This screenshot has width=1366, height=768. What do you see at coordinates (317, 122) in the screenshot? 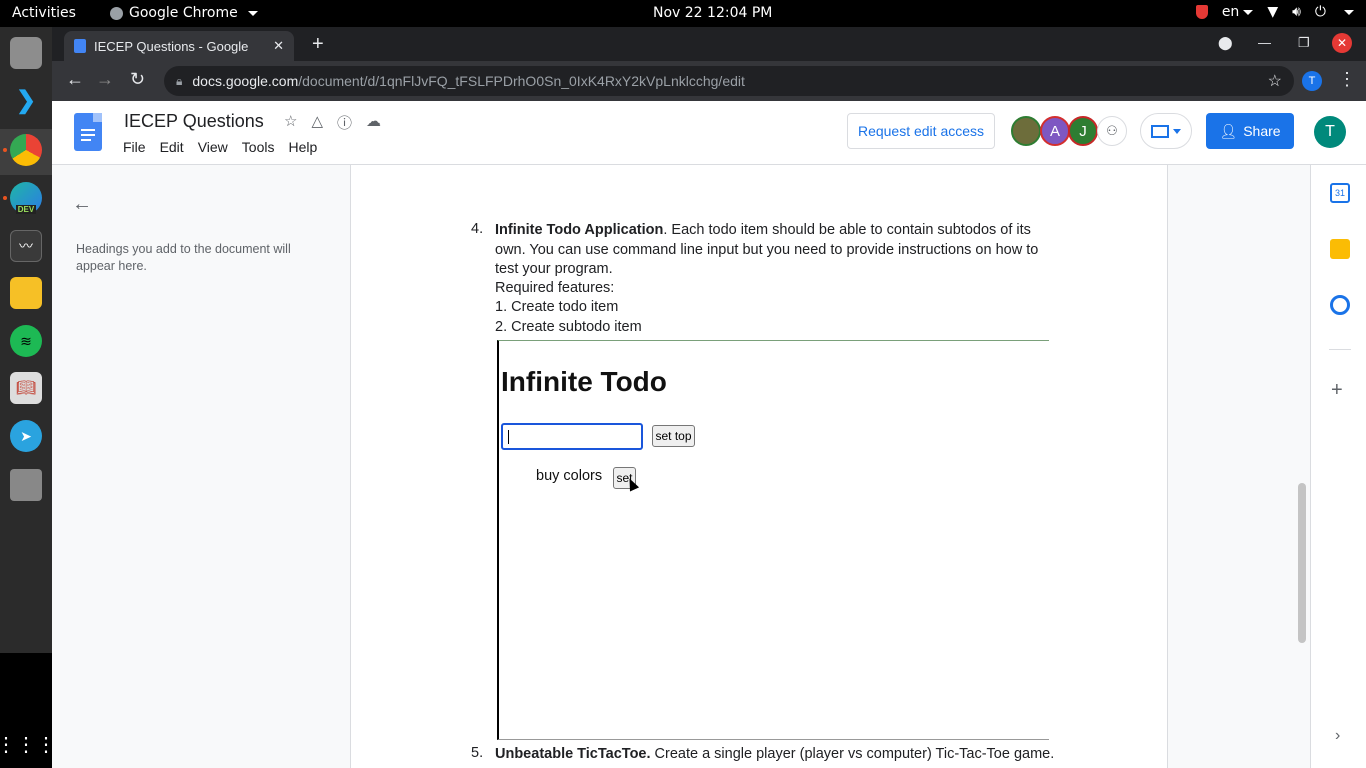
I see `move-to-drive-icon: △` at bounding box center [317, 122].